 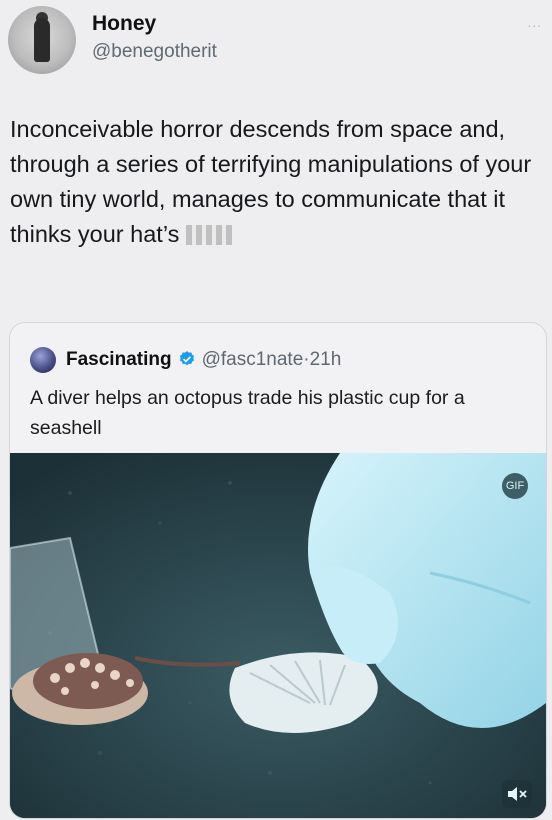 I want to click on avatar-figure, so click(x=42, y=40).